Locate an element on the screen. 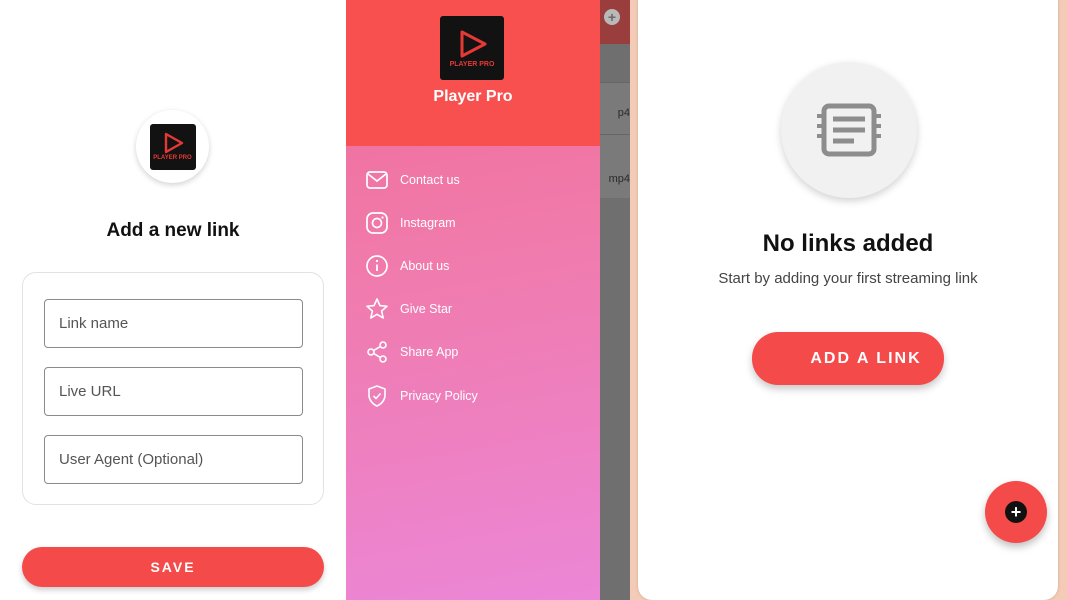 The image size is (1067, 600). menu-item-about-us: About us is located at coordinates (473, 265).